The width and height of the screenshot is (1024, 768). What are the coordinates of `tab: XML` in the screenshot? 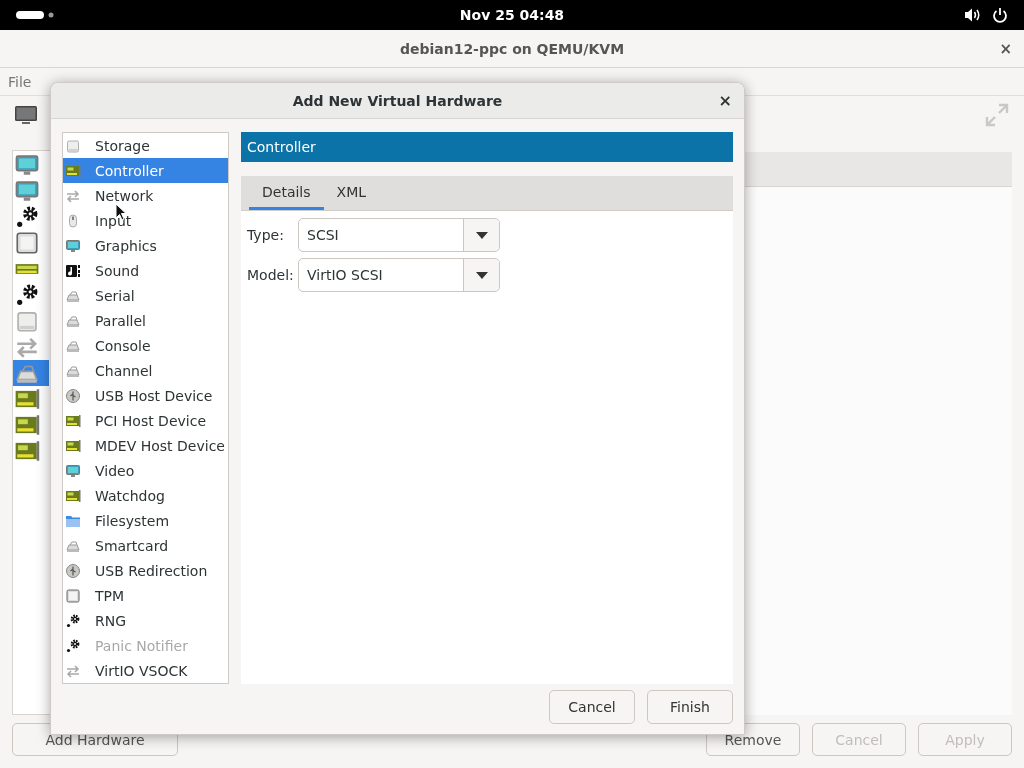 It's located at (351, 193).